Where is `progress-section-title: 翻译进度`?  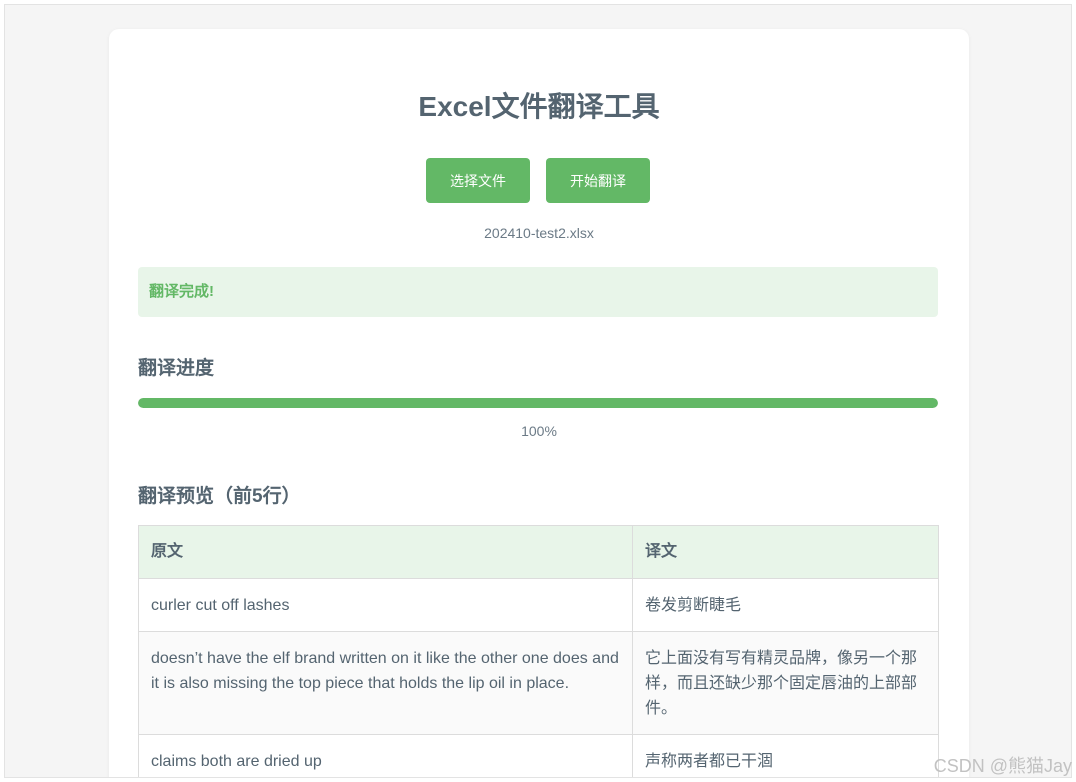
progress-section-title: 翻译进度 is located at coordinates (176, 368).